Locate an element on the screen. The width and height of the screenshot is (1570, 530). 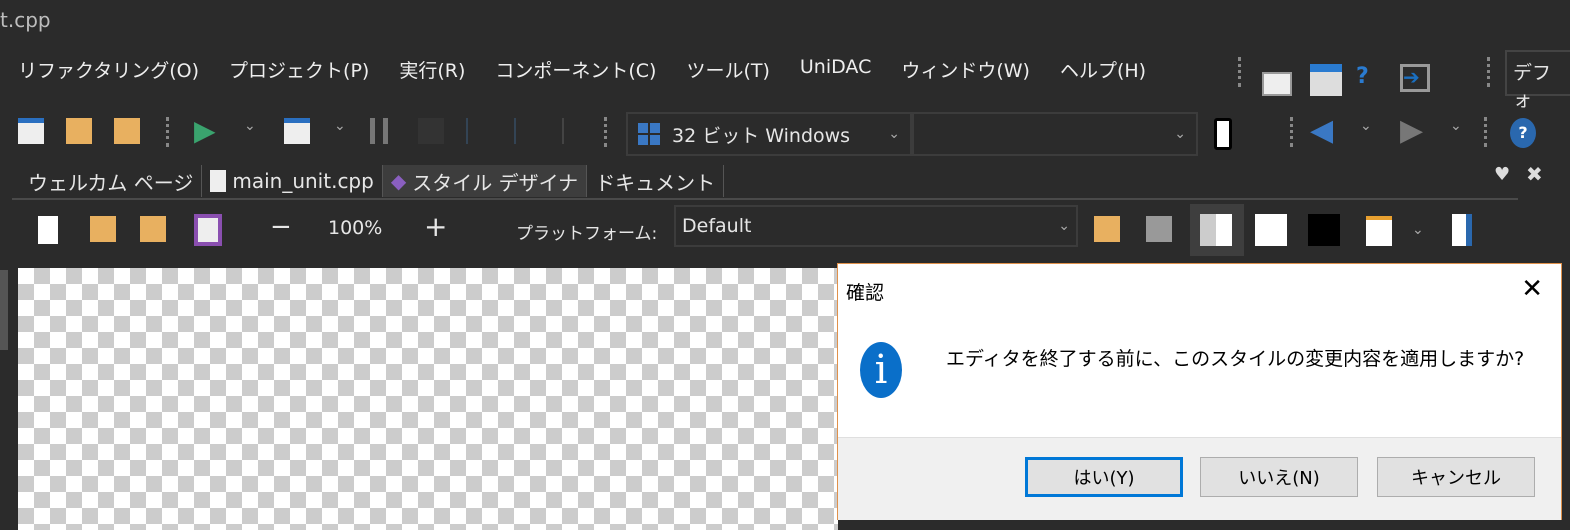
run-icon: ▶ is located at coordinates (207, 131).